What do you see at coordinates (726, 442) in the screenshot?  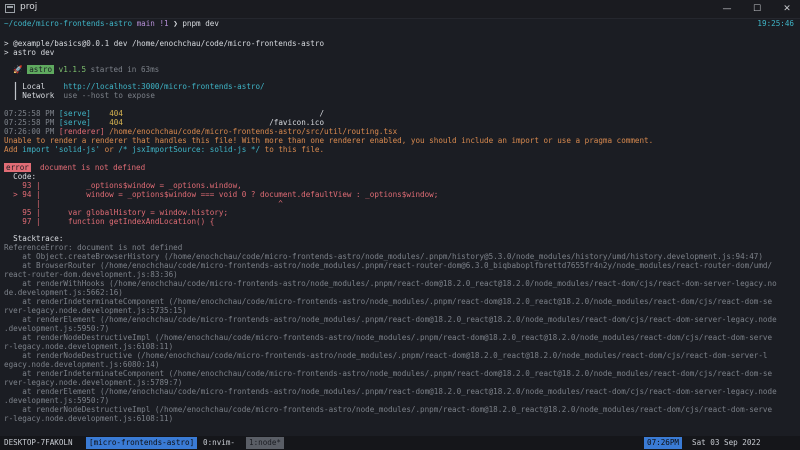 I see `status-date: Sat 03 Sep 2022` at bounding box center [726, 442].